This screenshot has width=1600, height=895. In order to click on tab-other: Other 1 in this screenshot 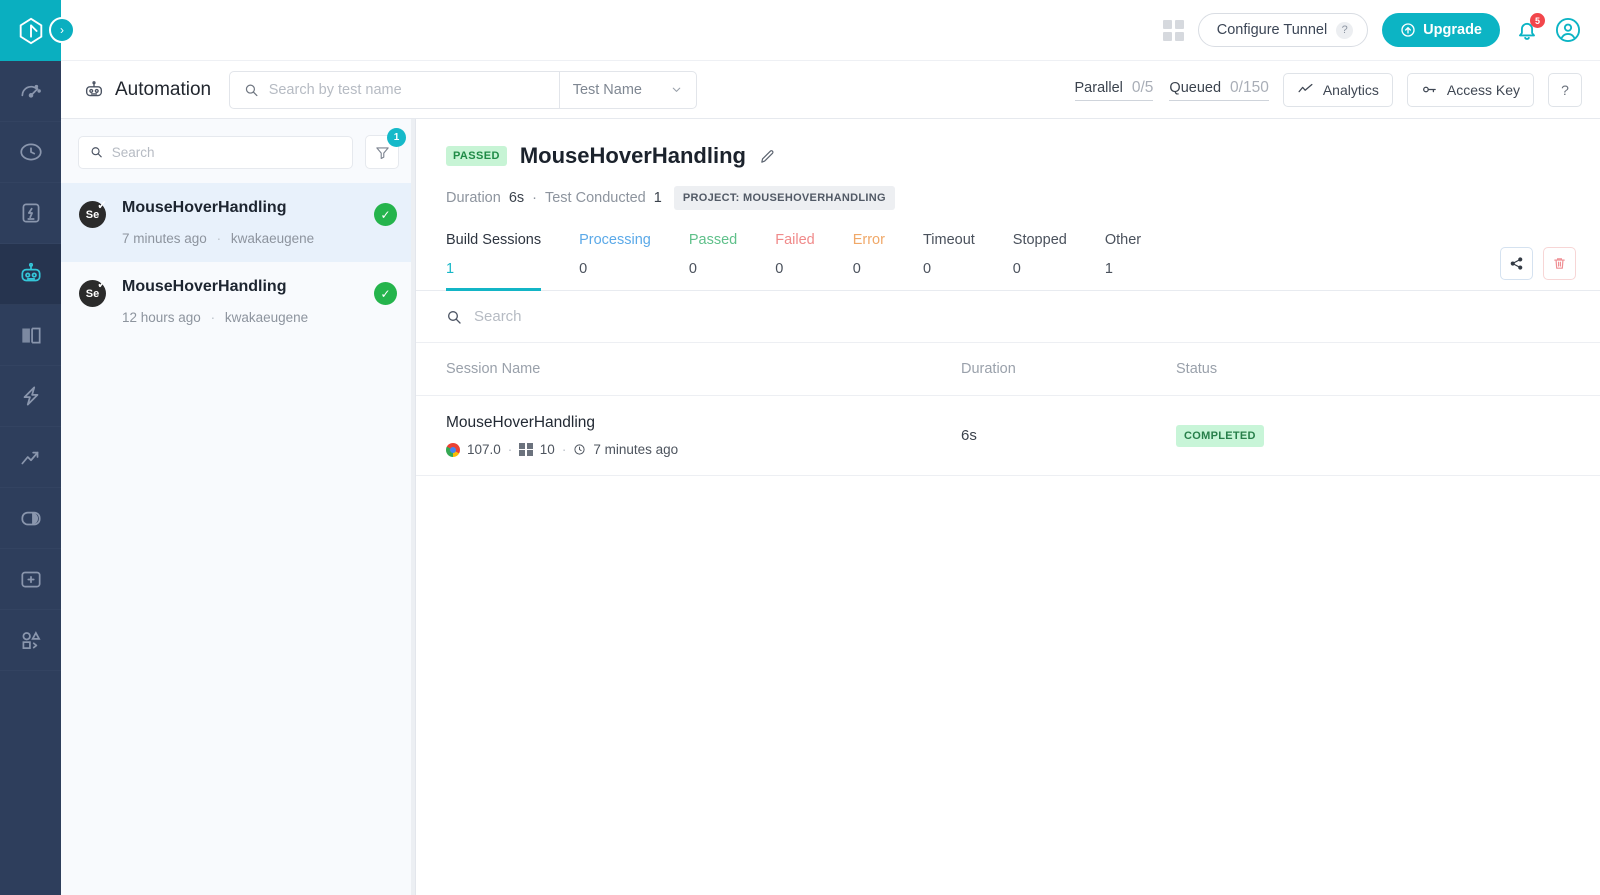, I will do `click(1123, 261)`.